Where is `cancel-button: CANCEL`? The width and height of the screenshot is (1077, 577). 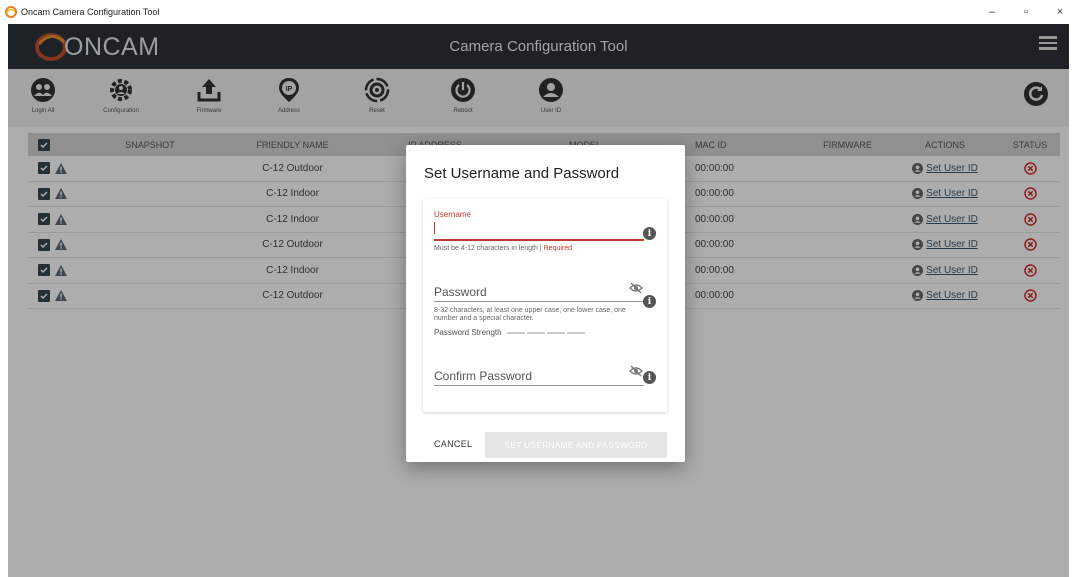 cancel-button: CANCEL is located at coordinates (453, 444).